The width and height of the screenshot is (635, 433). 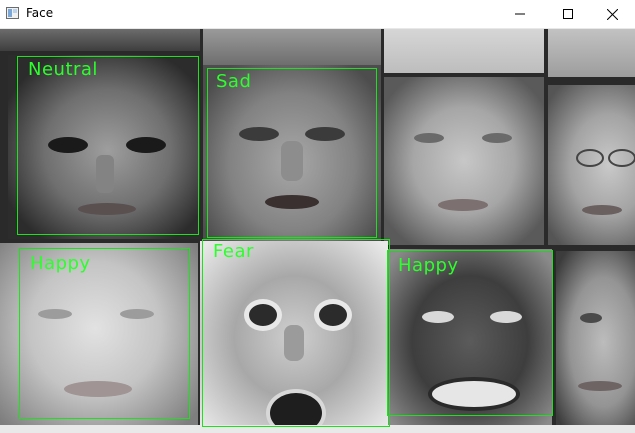 I want to click on close-button, so click(x=612, y=14).